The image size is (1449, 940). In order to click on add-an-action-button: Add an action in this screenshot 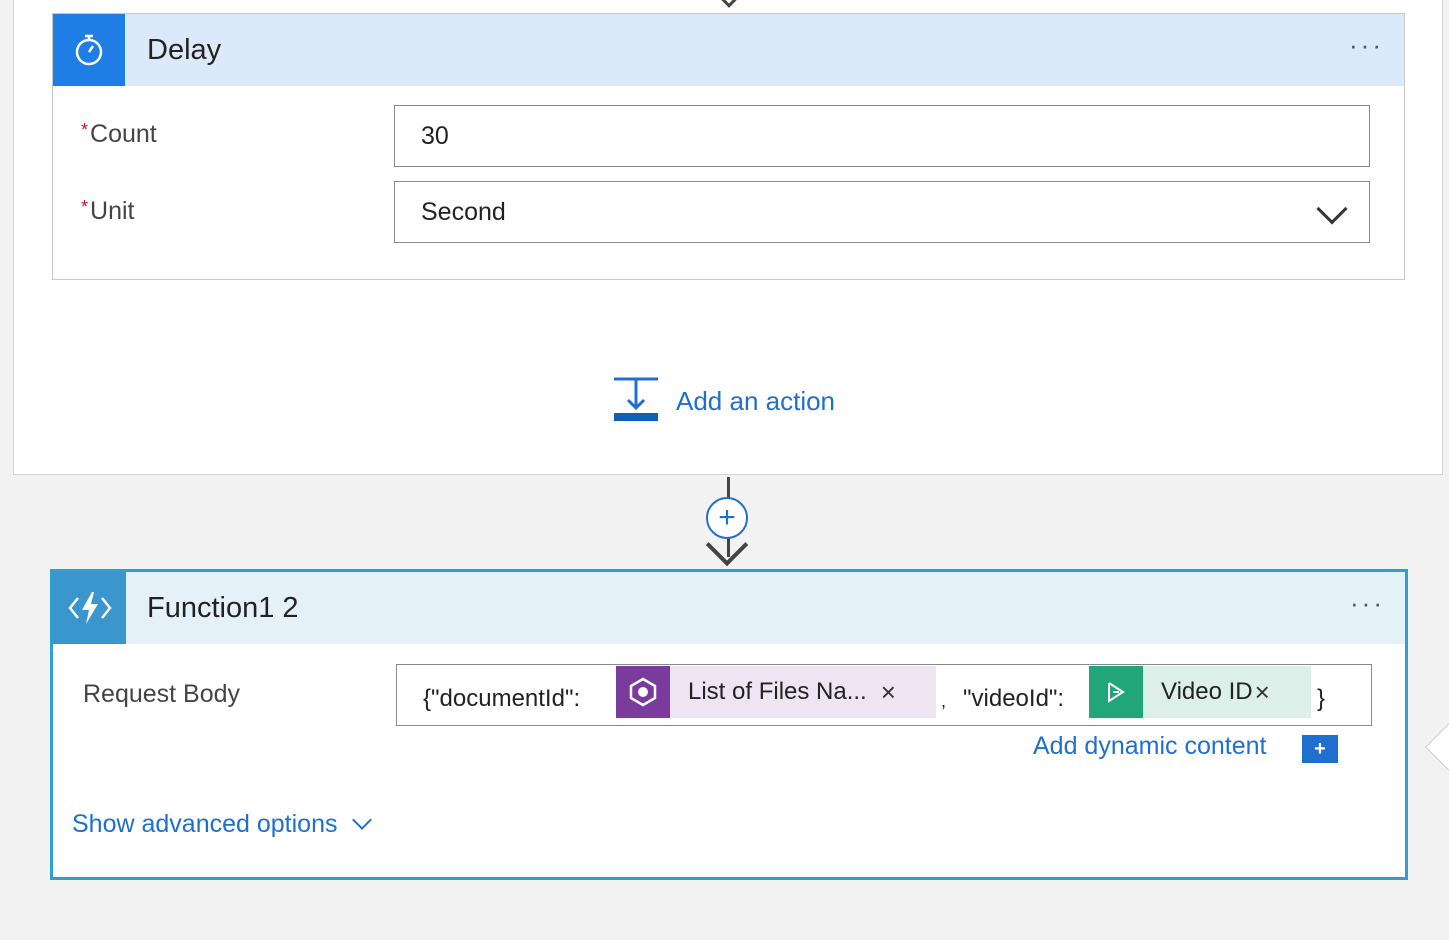, I will do `click(723, 401)`.